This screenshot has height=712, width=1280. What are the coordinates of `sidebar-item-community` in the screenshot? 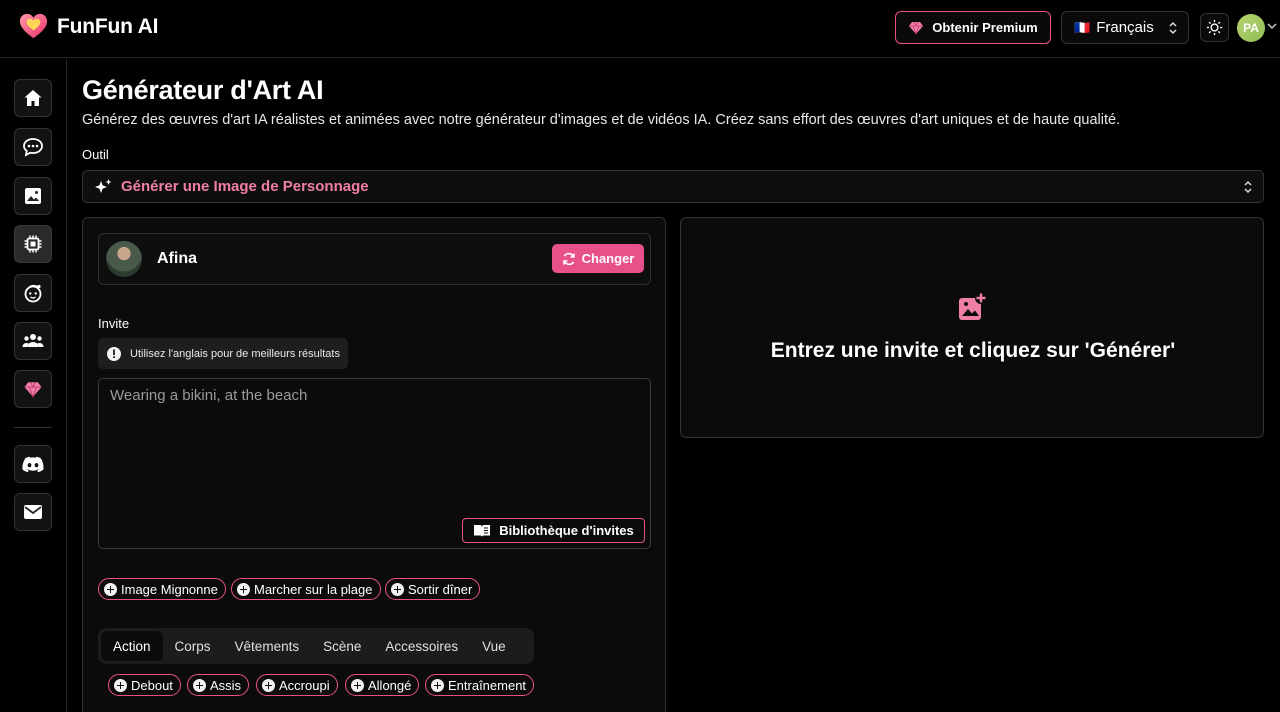 It's located at (33, 341).